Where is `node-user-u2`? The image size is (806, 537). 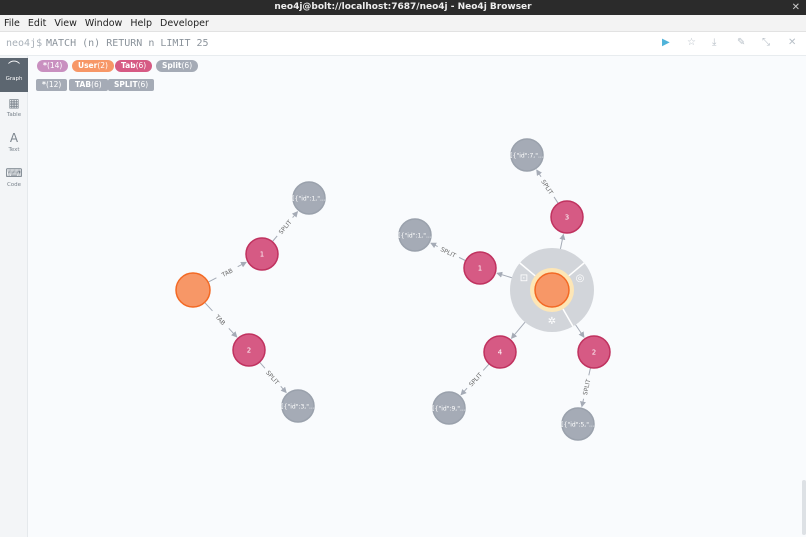 node-user-u2 is located at coordinates (552, 290).